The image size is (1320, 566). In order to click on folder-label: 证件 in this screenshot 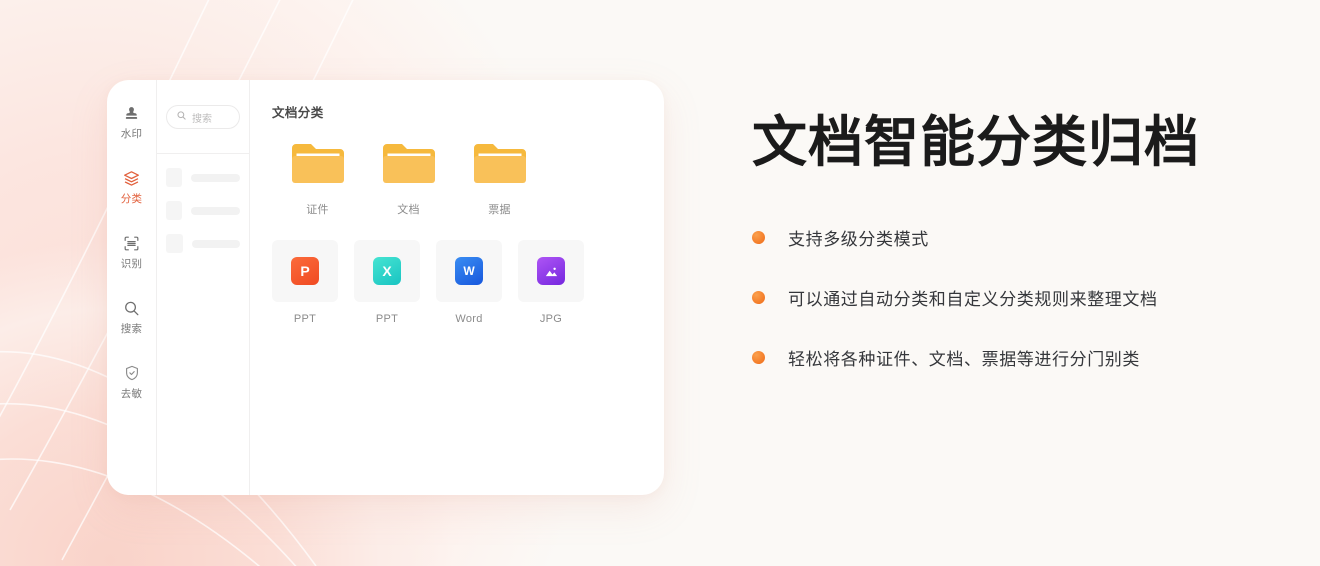, I will do `click(317, 210)`.